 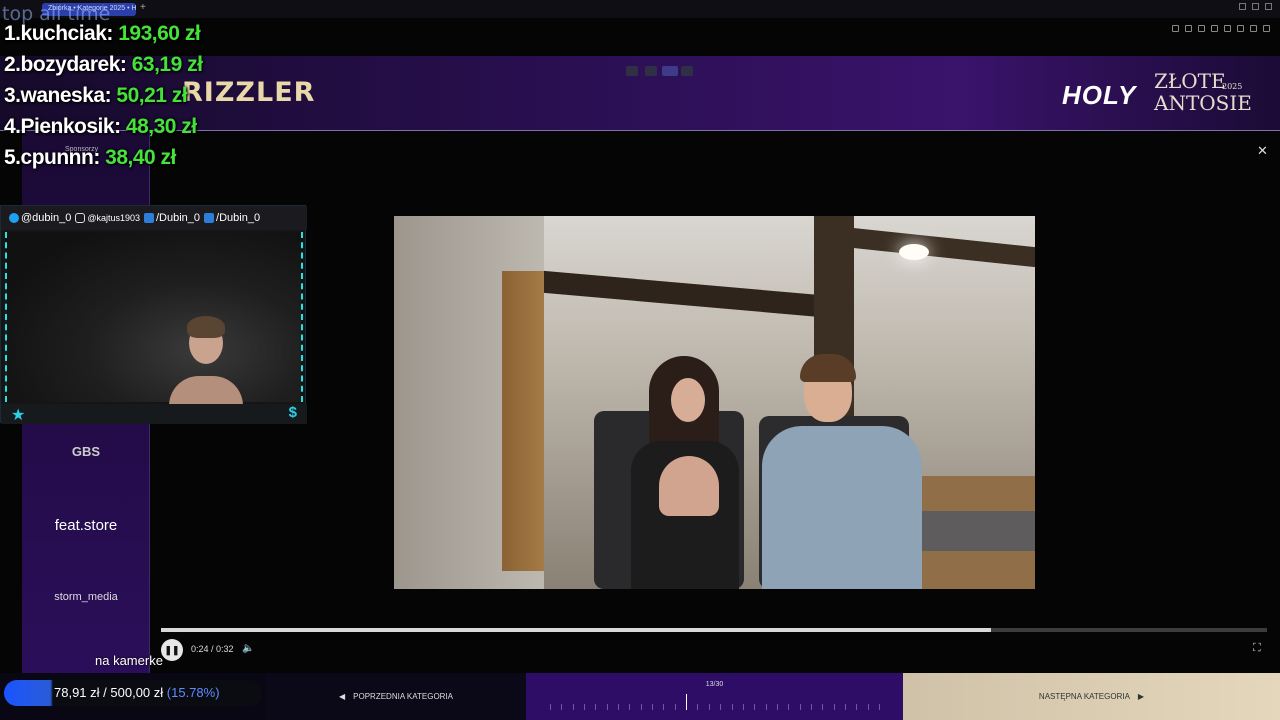 What do you see at coordinates (154, 414) in the screenshot?
I see `webcam-footer: ★ $` at bounding box center [154, 414].